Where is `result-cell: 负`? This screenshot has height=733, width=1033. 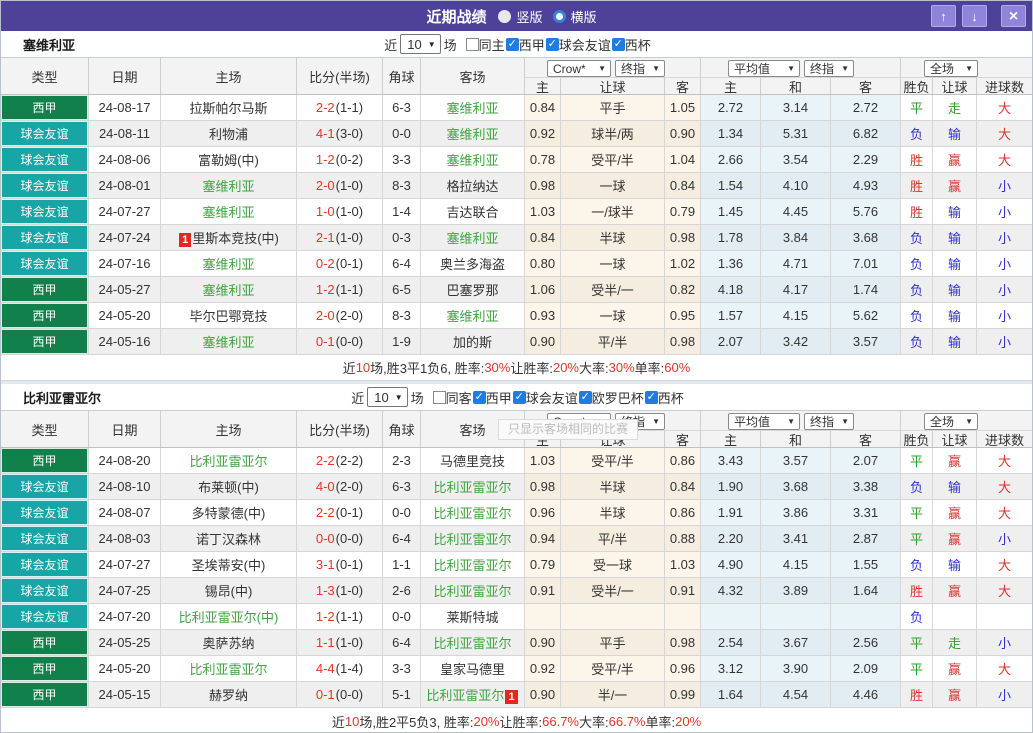 result-cell: 负 is located at coordinates (917, 486).